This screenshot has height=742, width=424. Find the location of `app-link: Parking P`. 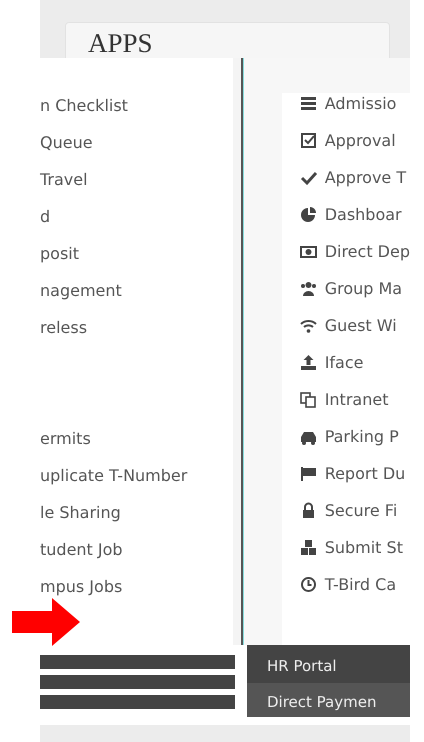

app-link: Parking P is located at coordinates (361, 437).